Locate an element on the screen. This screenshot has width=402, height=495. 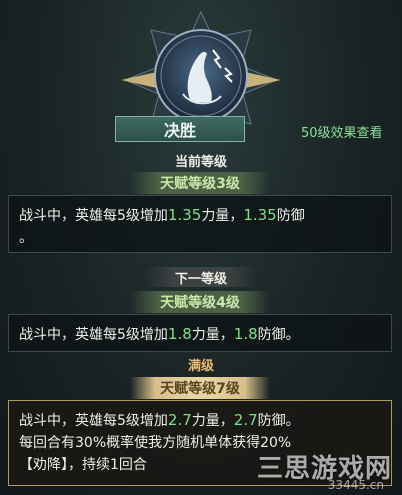
next-level-heading-label: 下一等级 is located at coordinates (200, 279).